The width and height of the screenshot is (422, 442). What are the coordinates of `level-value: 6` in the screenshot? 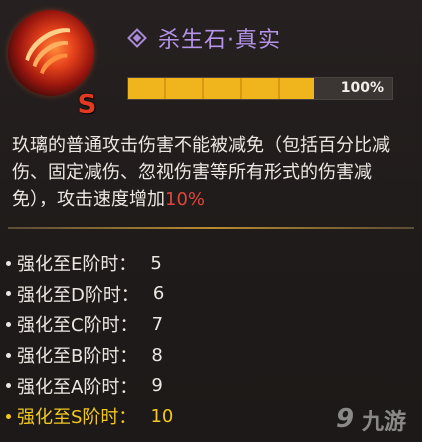 It's located at (158, 294).